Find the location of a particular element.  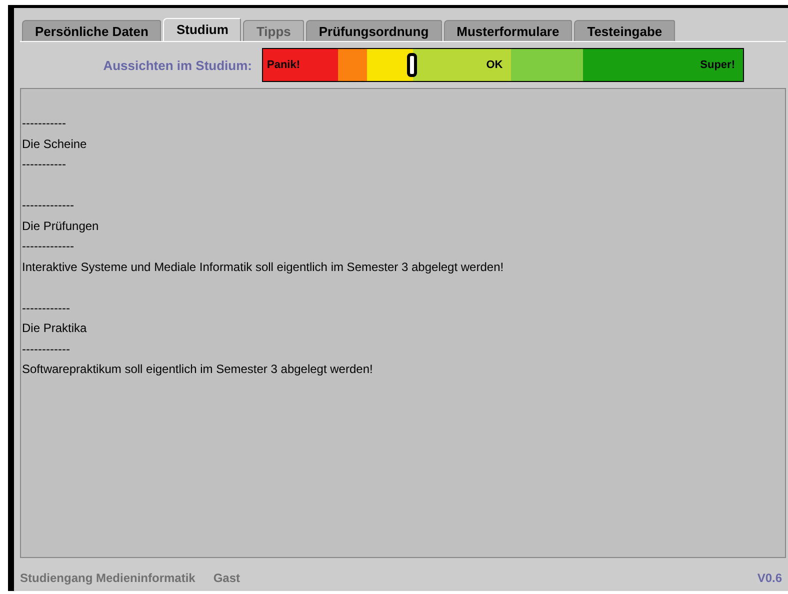

meter-text: Super! is located at coordinates (718, 65).